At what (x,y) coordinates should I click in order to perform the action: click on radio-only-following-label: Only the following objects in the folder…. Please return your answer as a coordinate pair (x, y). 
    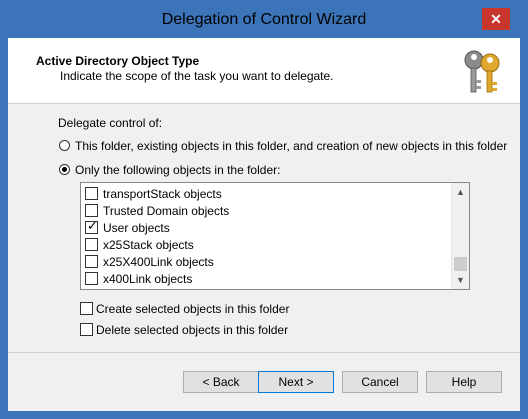
    Looking at the image, I should click on (177, 170).